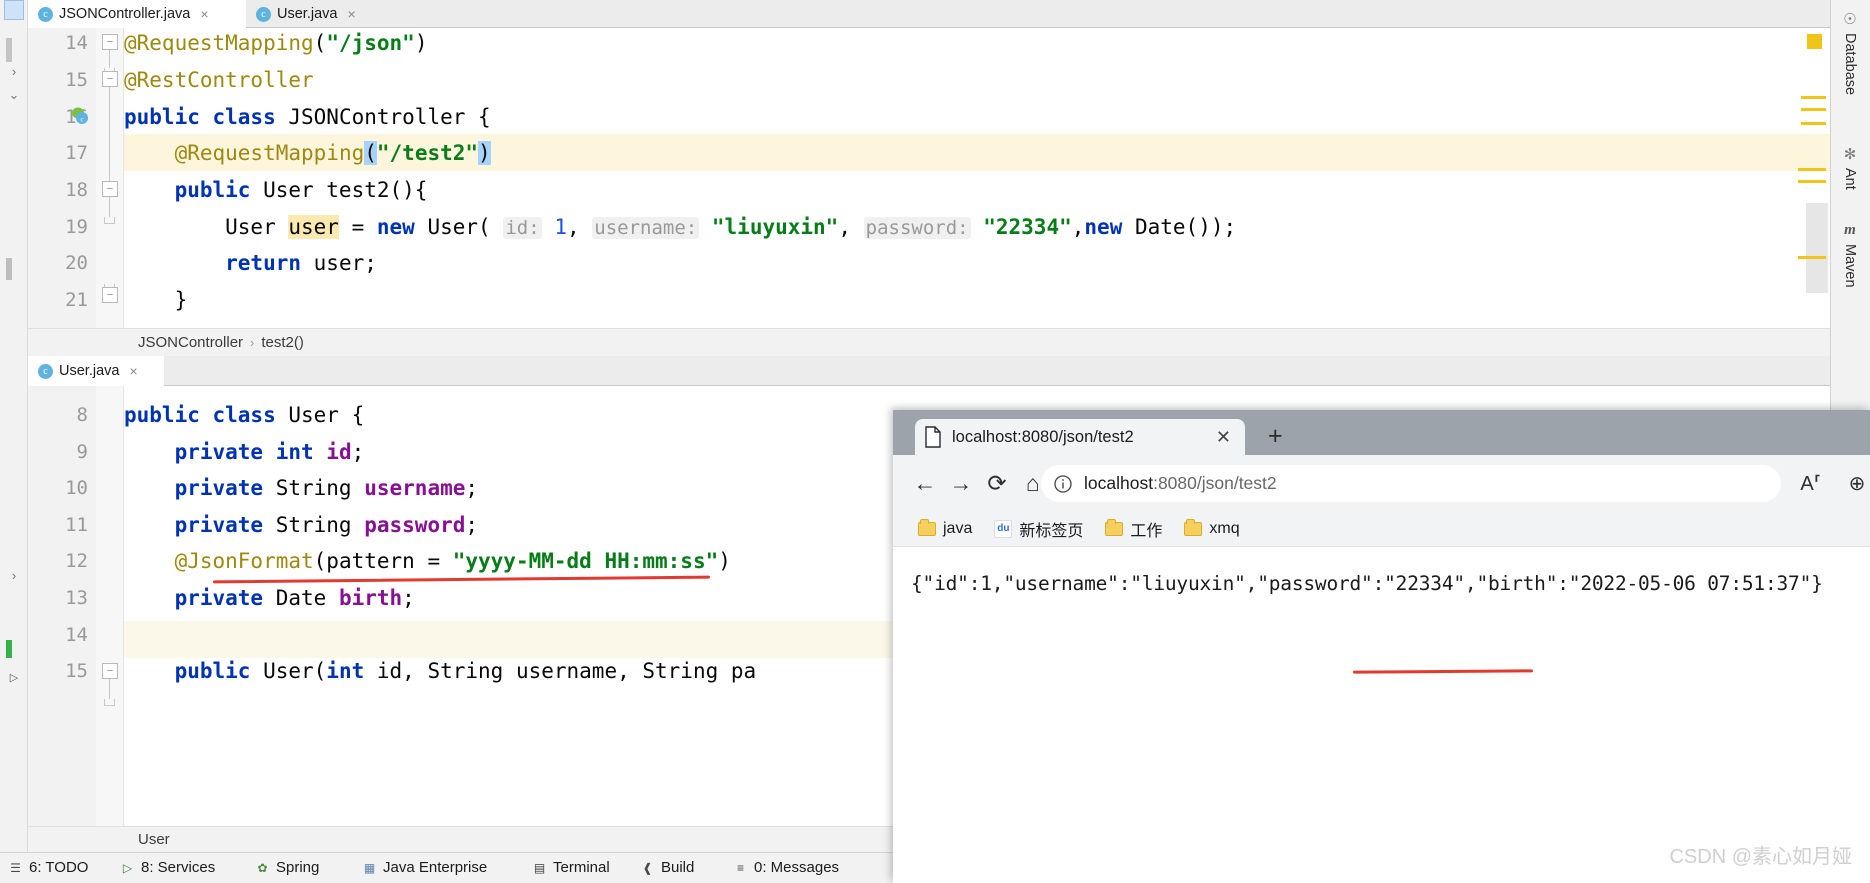 Image resolution: width=1870 pixels, height=883 pixels. What do you see at coordinates (62, 178) in the screenshot?
I see `top-editor-gutter: 14 15 16 17 18 19 20 21 c` at bounding box center [62, 178].